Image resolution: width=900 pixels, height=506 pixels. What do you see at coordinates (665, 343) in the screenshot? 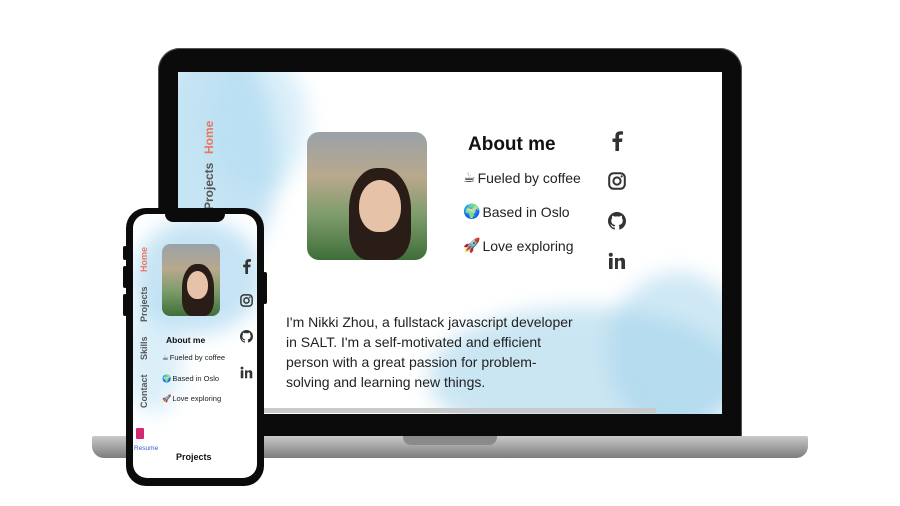
I see `watercolor-decoration` at bounding box center [665, 343].